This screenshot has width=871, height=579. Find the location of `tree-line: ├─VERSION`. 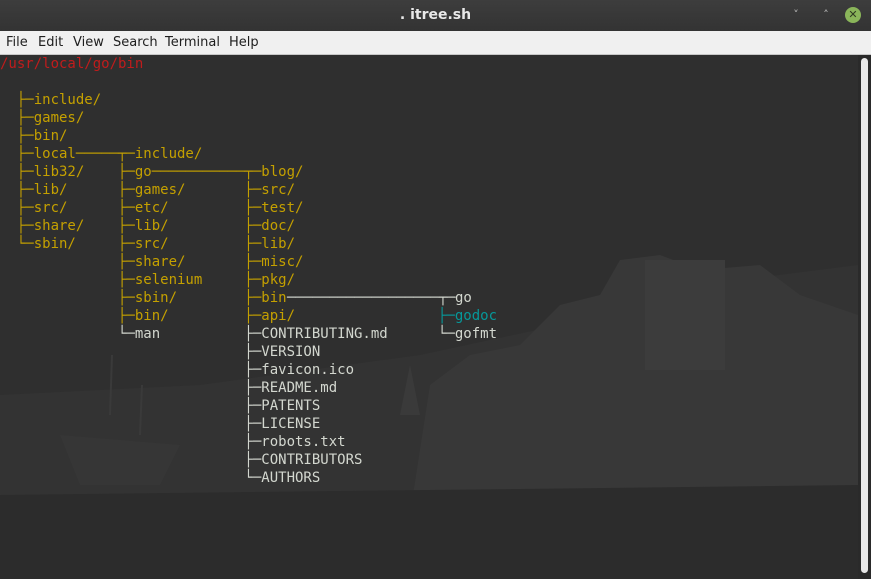

tree-line: ├─VERSION is located at coordinates (160, 352).